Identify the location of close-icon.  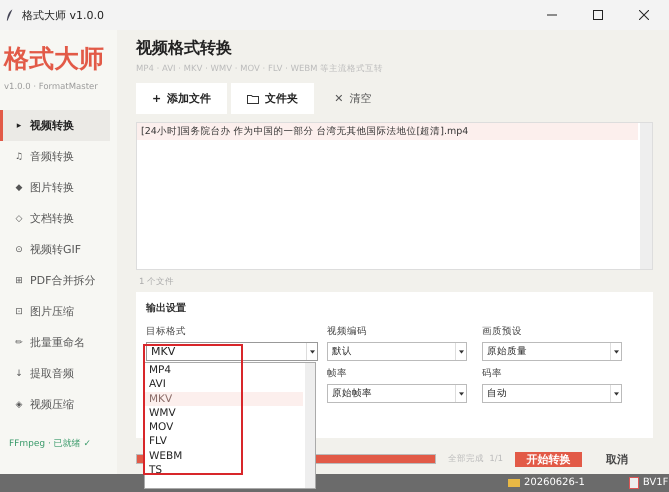
(644, 15).